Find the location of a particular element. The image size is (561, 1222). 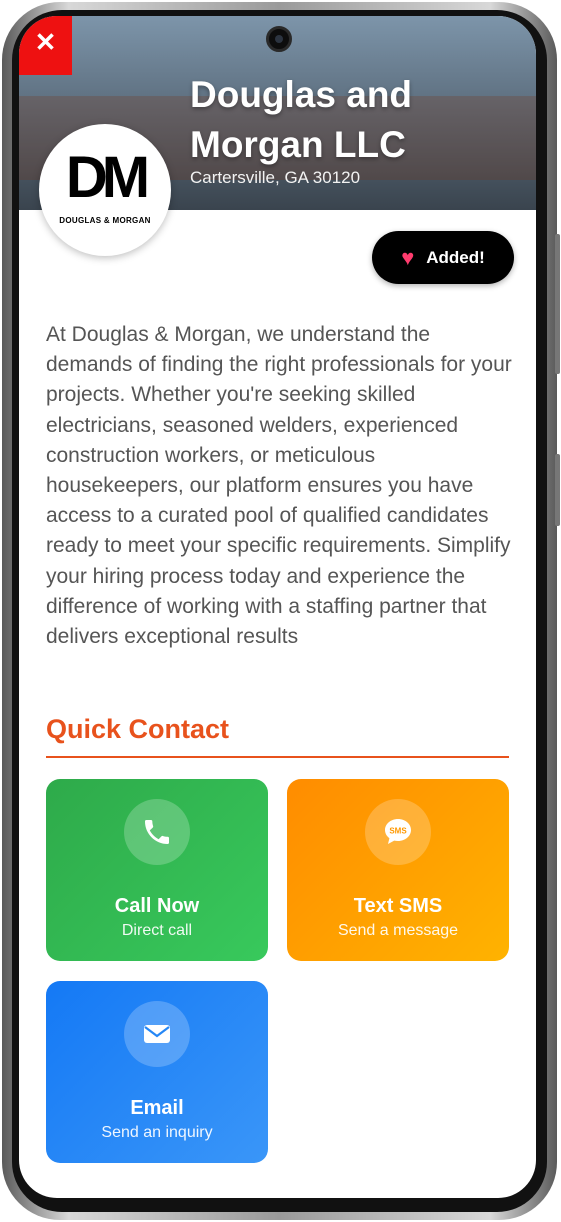

quick-contact-title: Quick Contact is located at coordinates (138, 729).